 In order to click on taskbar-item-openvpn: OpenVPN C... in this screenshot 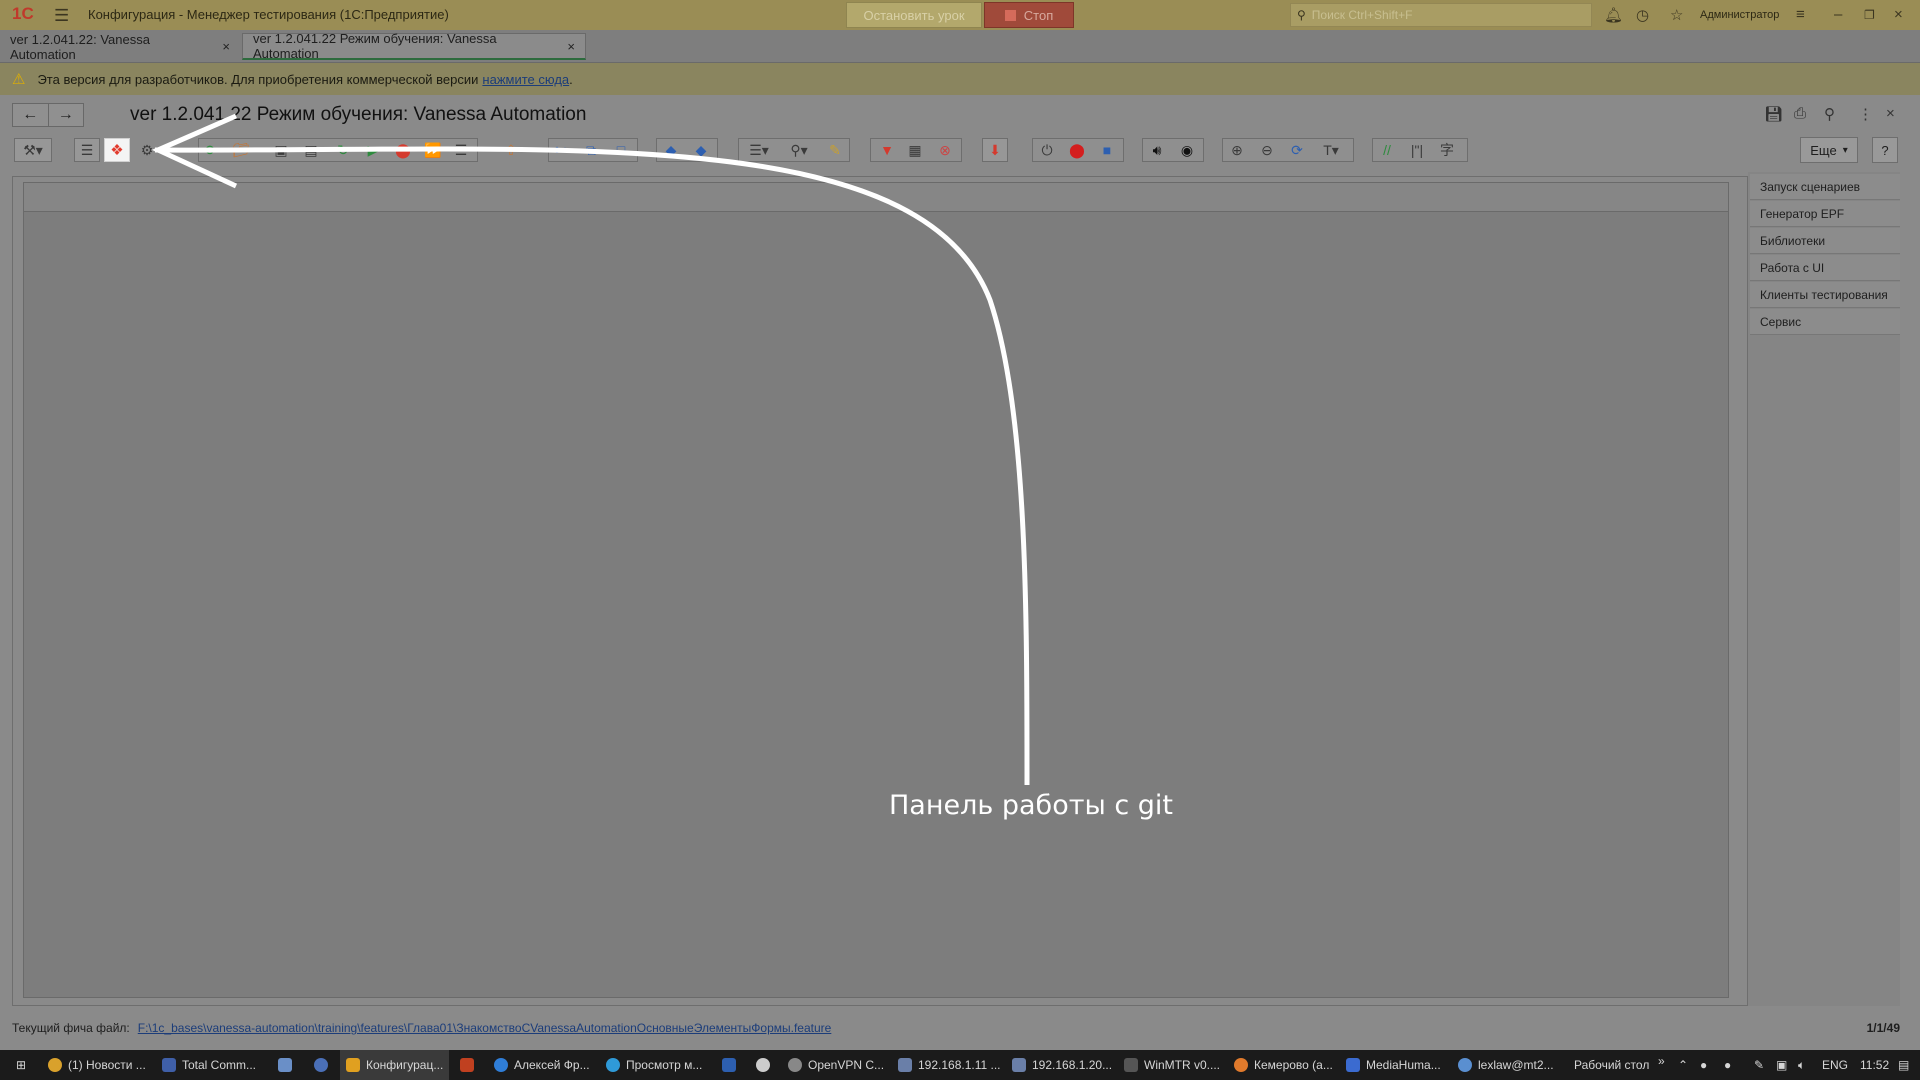, I will do `click(836, 1065)`.